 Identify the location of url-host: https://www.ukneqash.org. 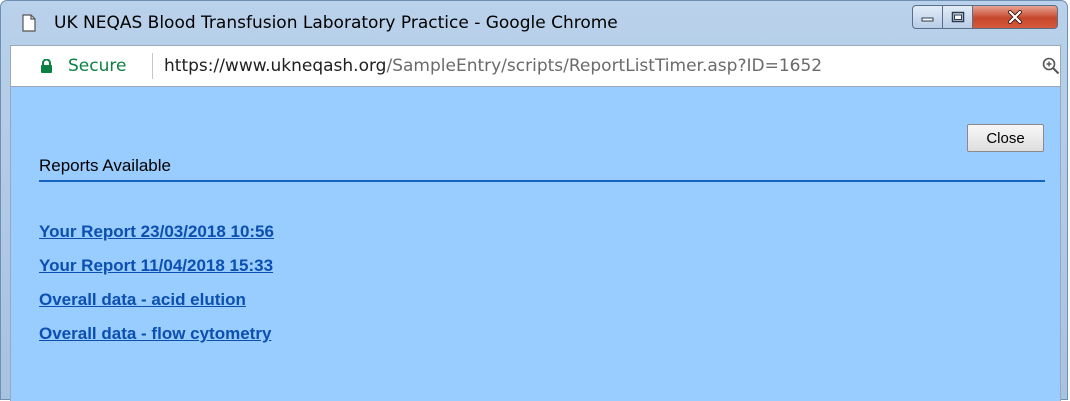
(275, 66).